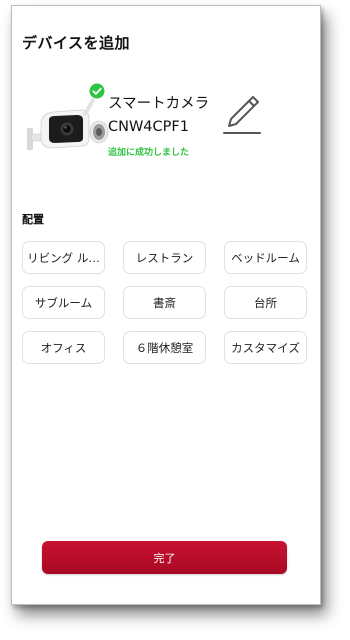 The height and width of the screenshot is (640, 350). I want to click on room-study: 書斎, so click(164, 302).